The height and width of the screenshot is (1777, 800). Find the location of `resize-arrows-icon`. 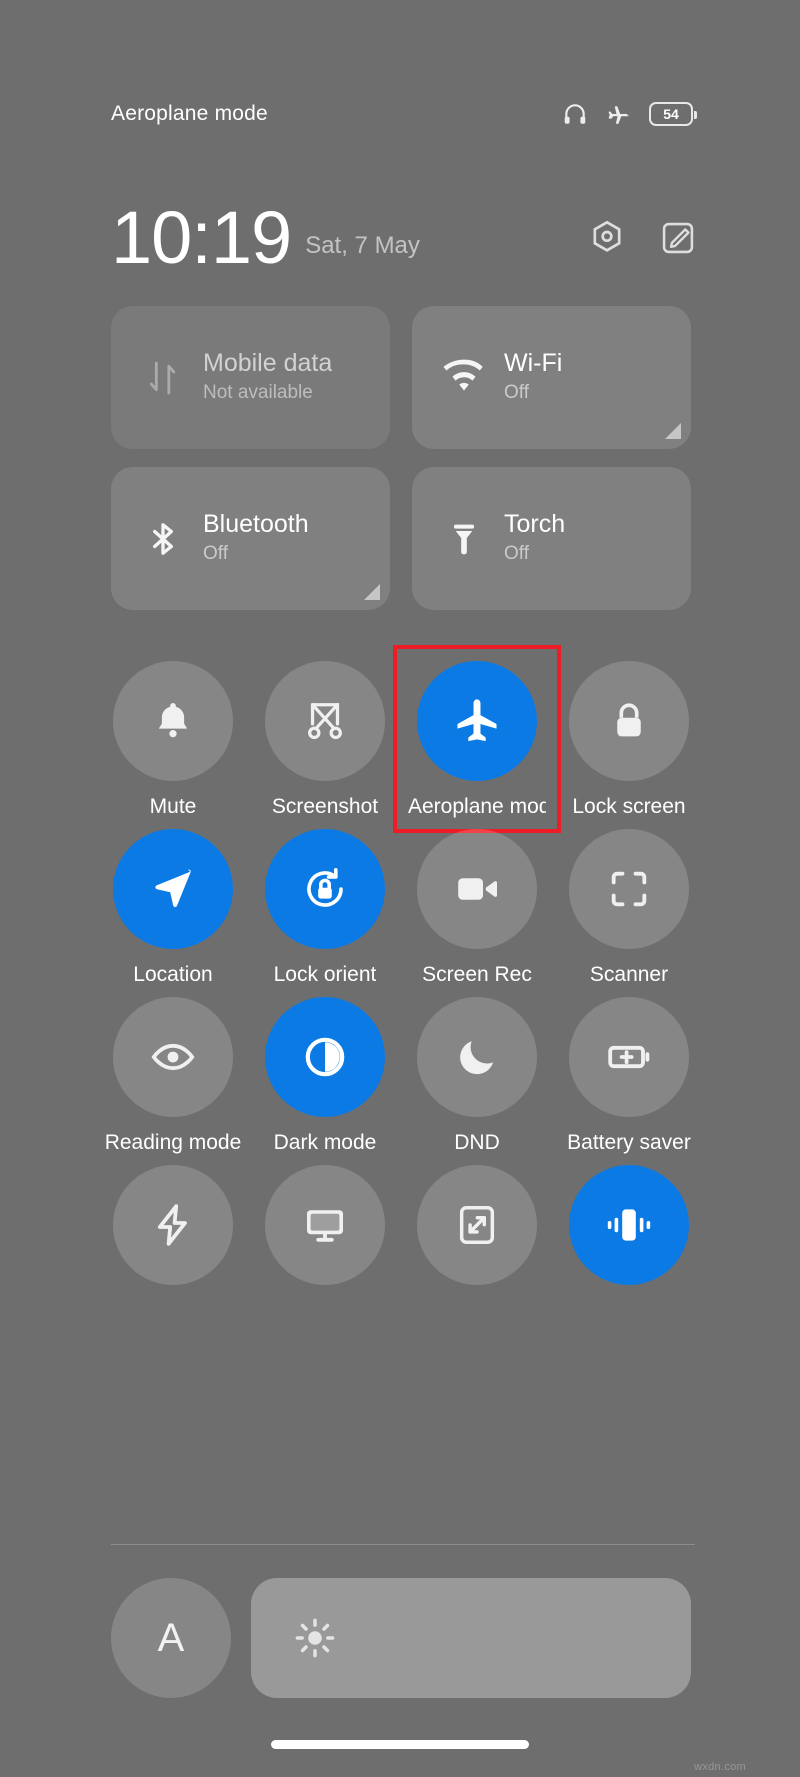

resize-arrows-icon is located at coordinates (477, 1225).